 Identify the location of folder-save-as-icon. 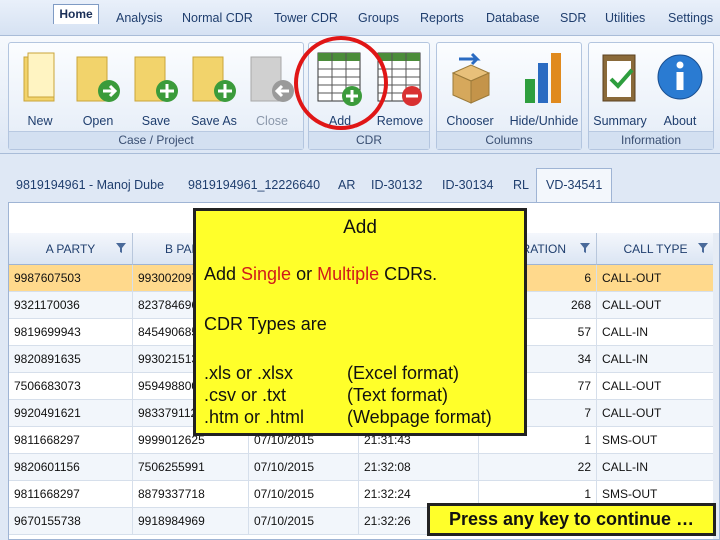
(214, 79).